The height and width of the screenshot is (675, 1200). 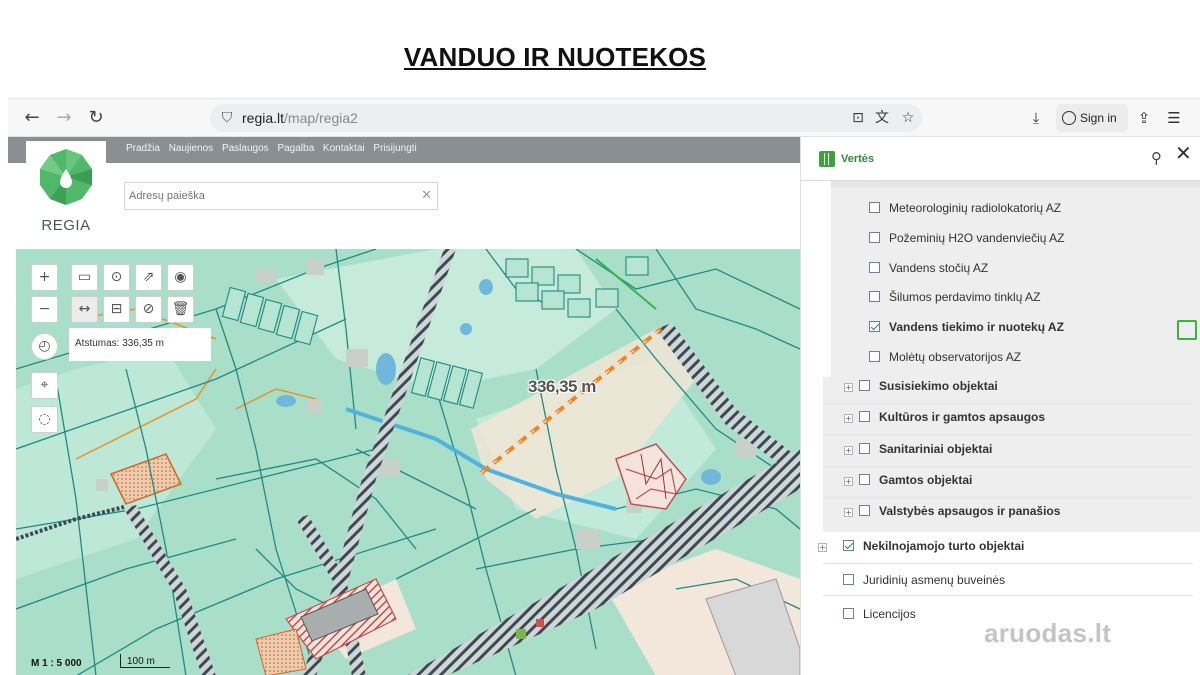 I want to click on map-scale: M 1 : 5 000, so click(x=56, y=663).